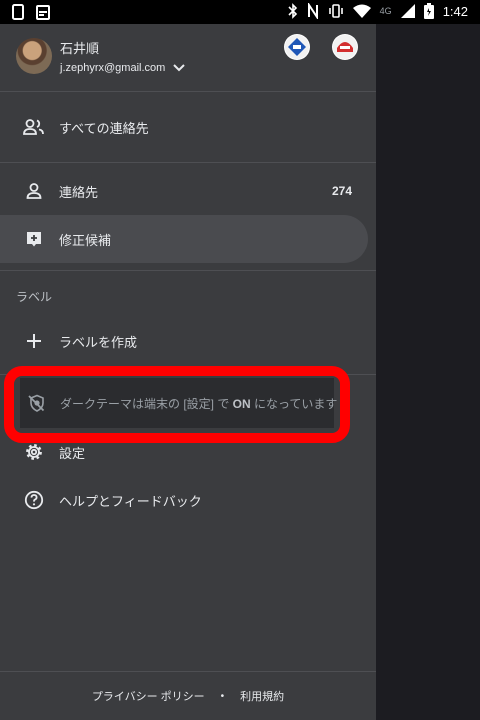  What do you see at coordinates (34, 341) in the screenshot?
I see `plus-icon` at bounding box center [34, 341].